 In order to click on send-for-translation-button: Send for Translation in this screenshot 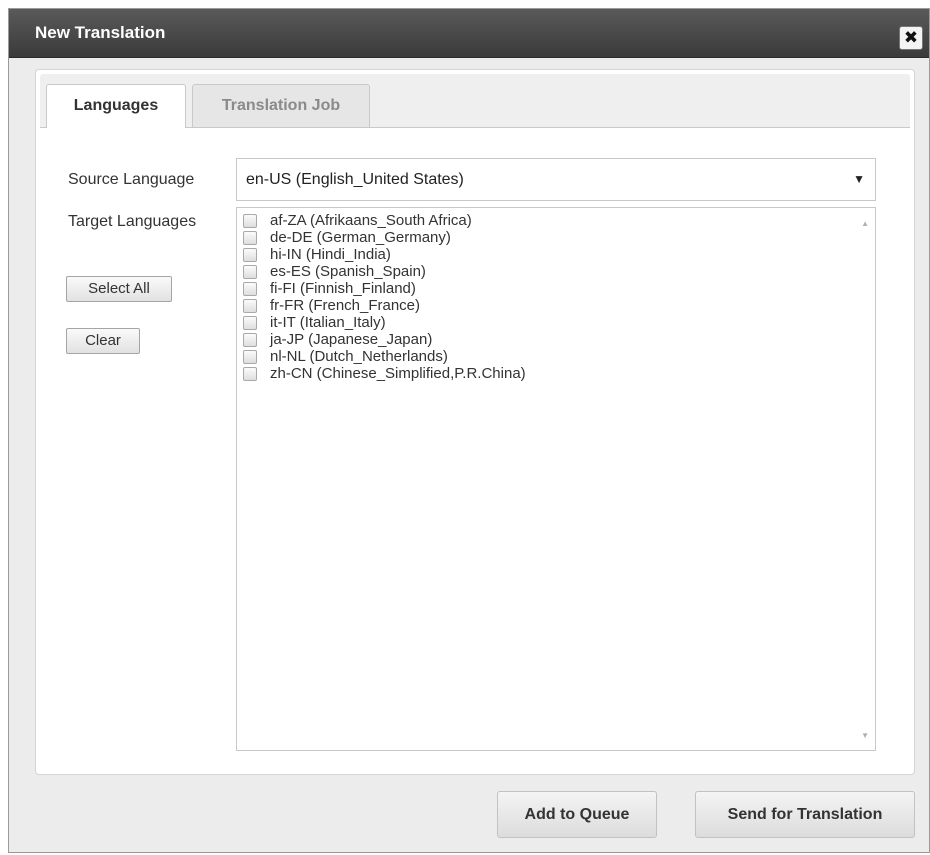, I will do `click(805, 814)`.